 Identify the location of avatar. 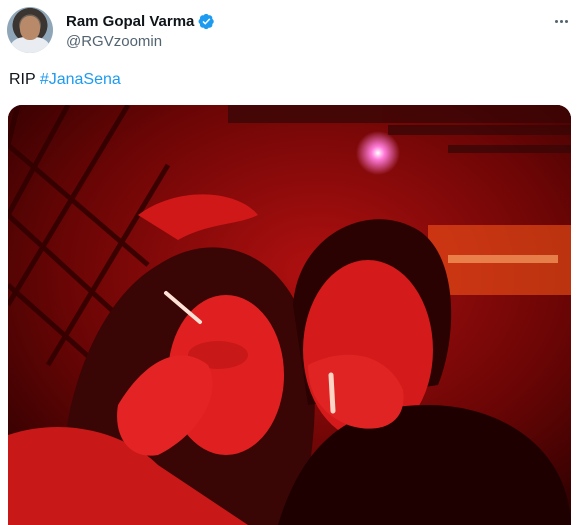
(30, 30).